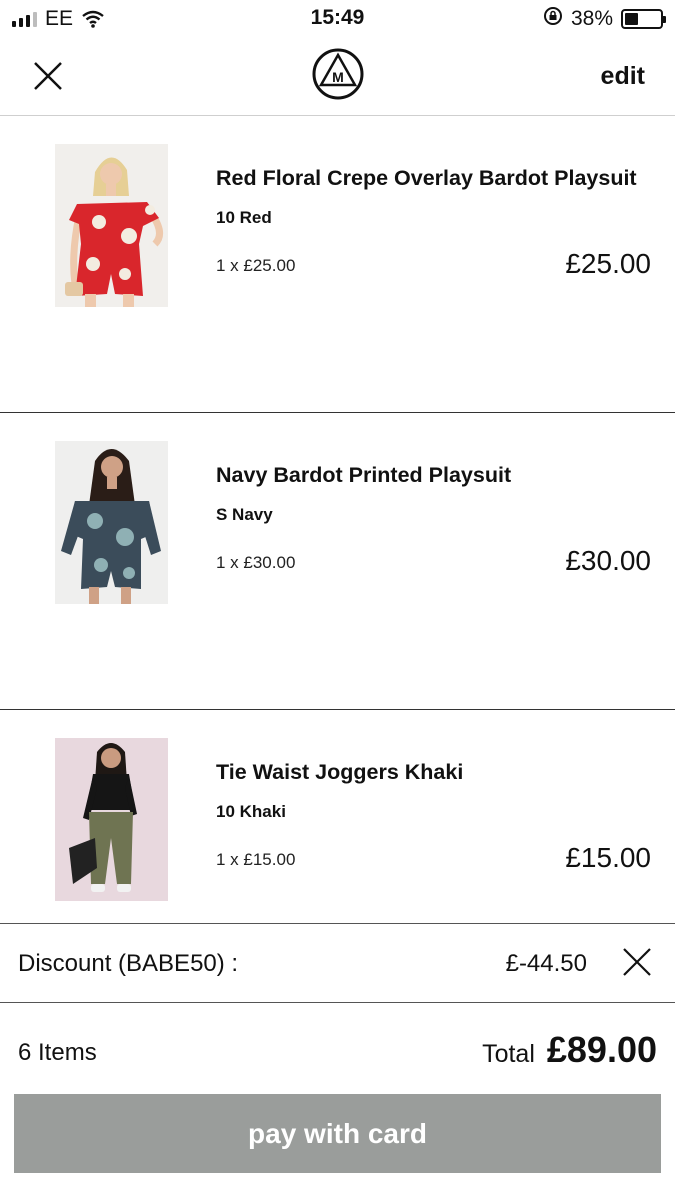 Image resolution: width=675 pixels, height=1200 pixels. I want to click on discount-value: £-44.50, so click(546, 963).